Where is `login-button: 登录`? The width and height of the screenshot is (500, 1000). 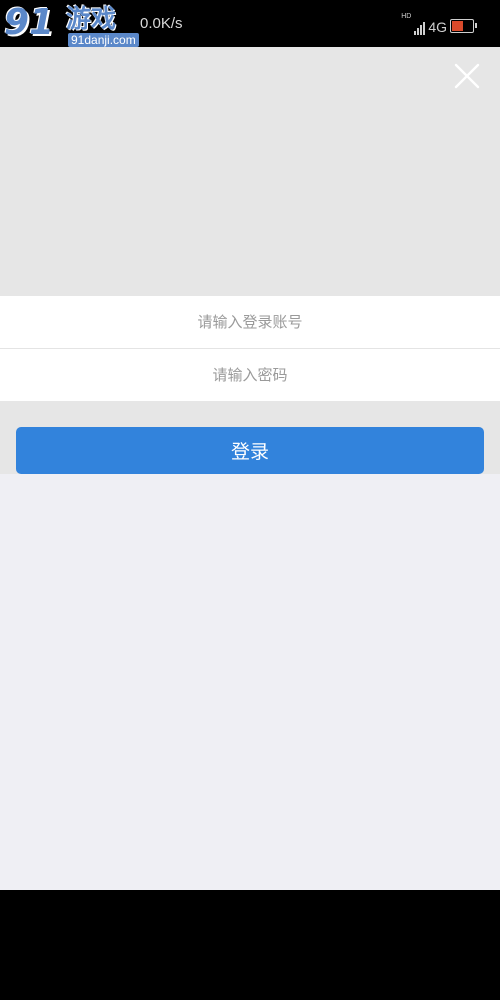
login-button: 登录 is located at coordinates (250, 450).